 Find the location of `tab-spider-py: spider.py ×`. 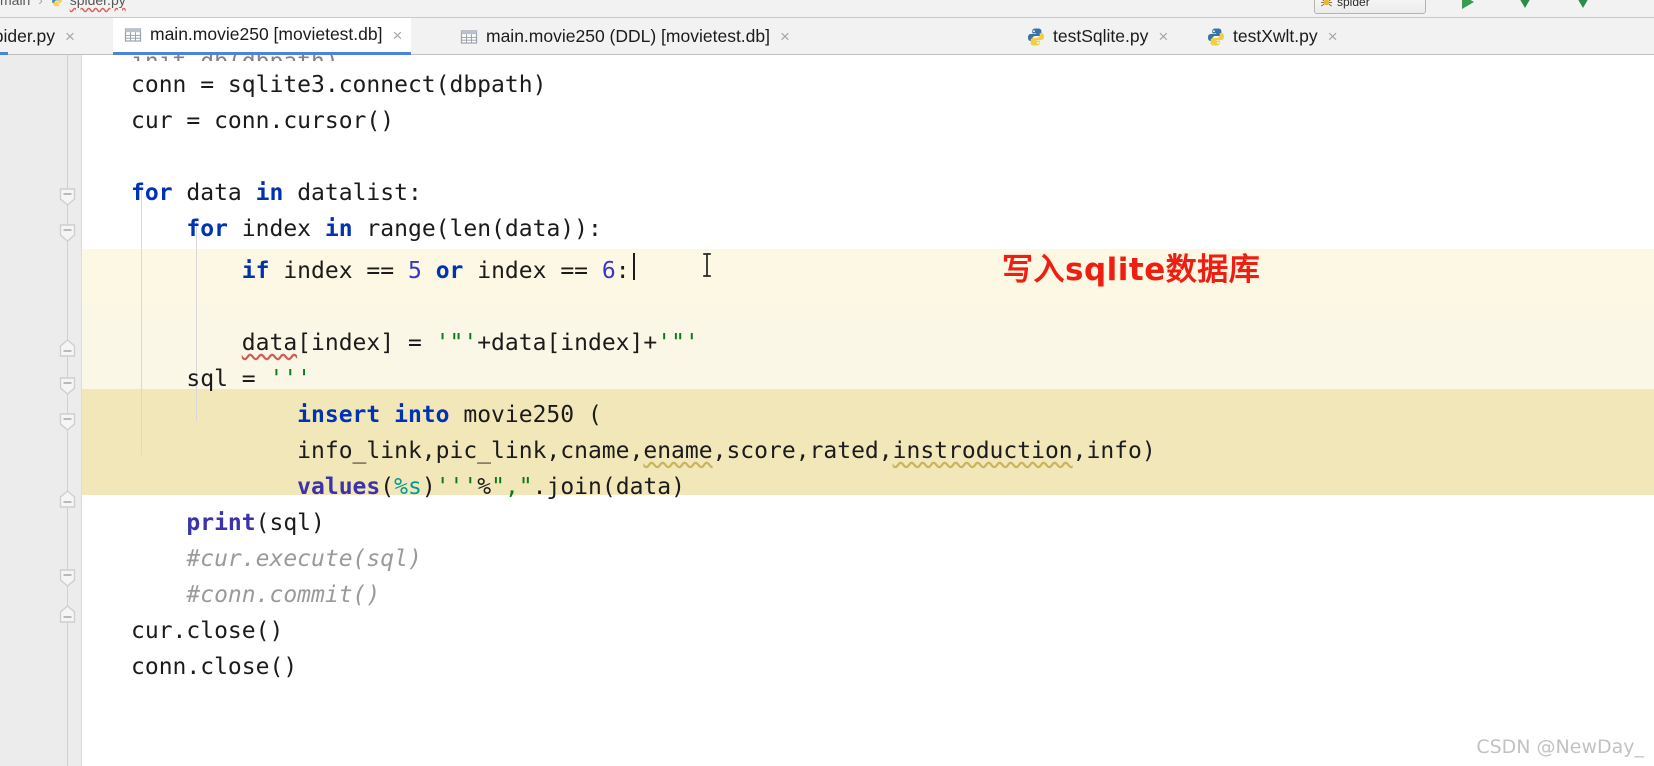

tab-spider-py: spider.py × is located at coordinates (42, 36).